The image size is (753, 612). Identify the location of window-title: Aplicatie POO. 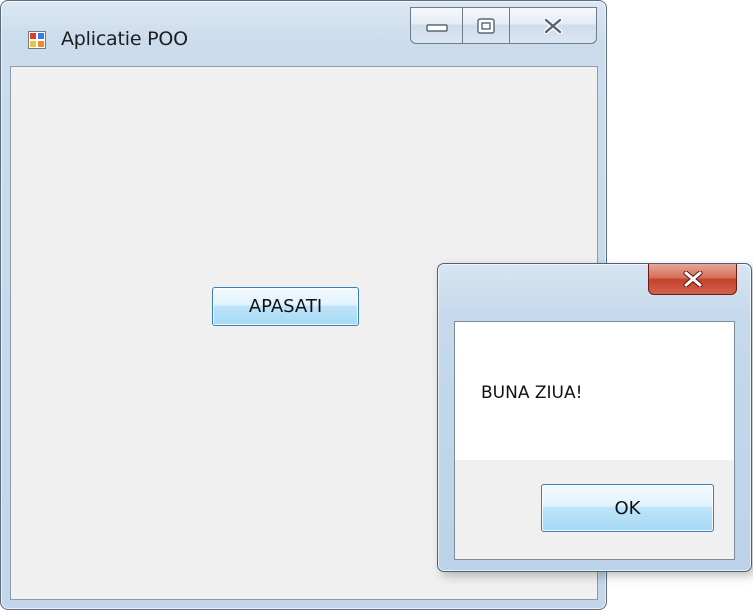
(124, 39).